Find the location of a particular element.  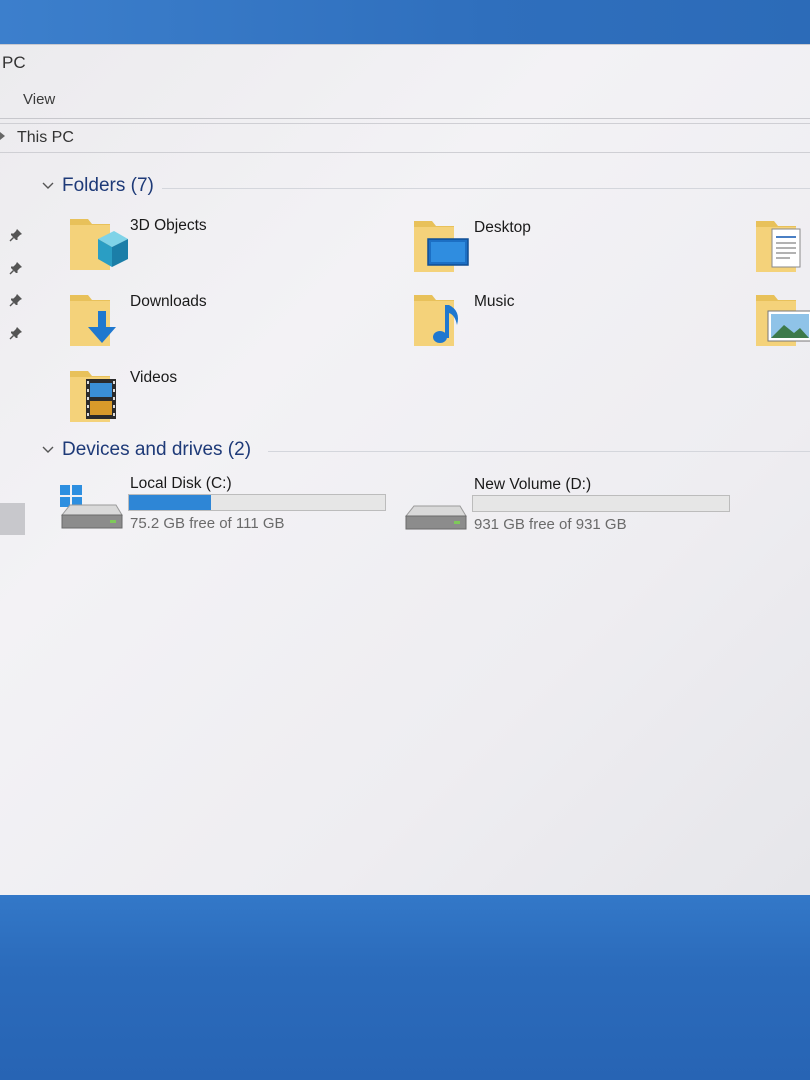

drive-d: New Volume (D:) 931 GB free of 931 GB is located at coordinates (569, 508).